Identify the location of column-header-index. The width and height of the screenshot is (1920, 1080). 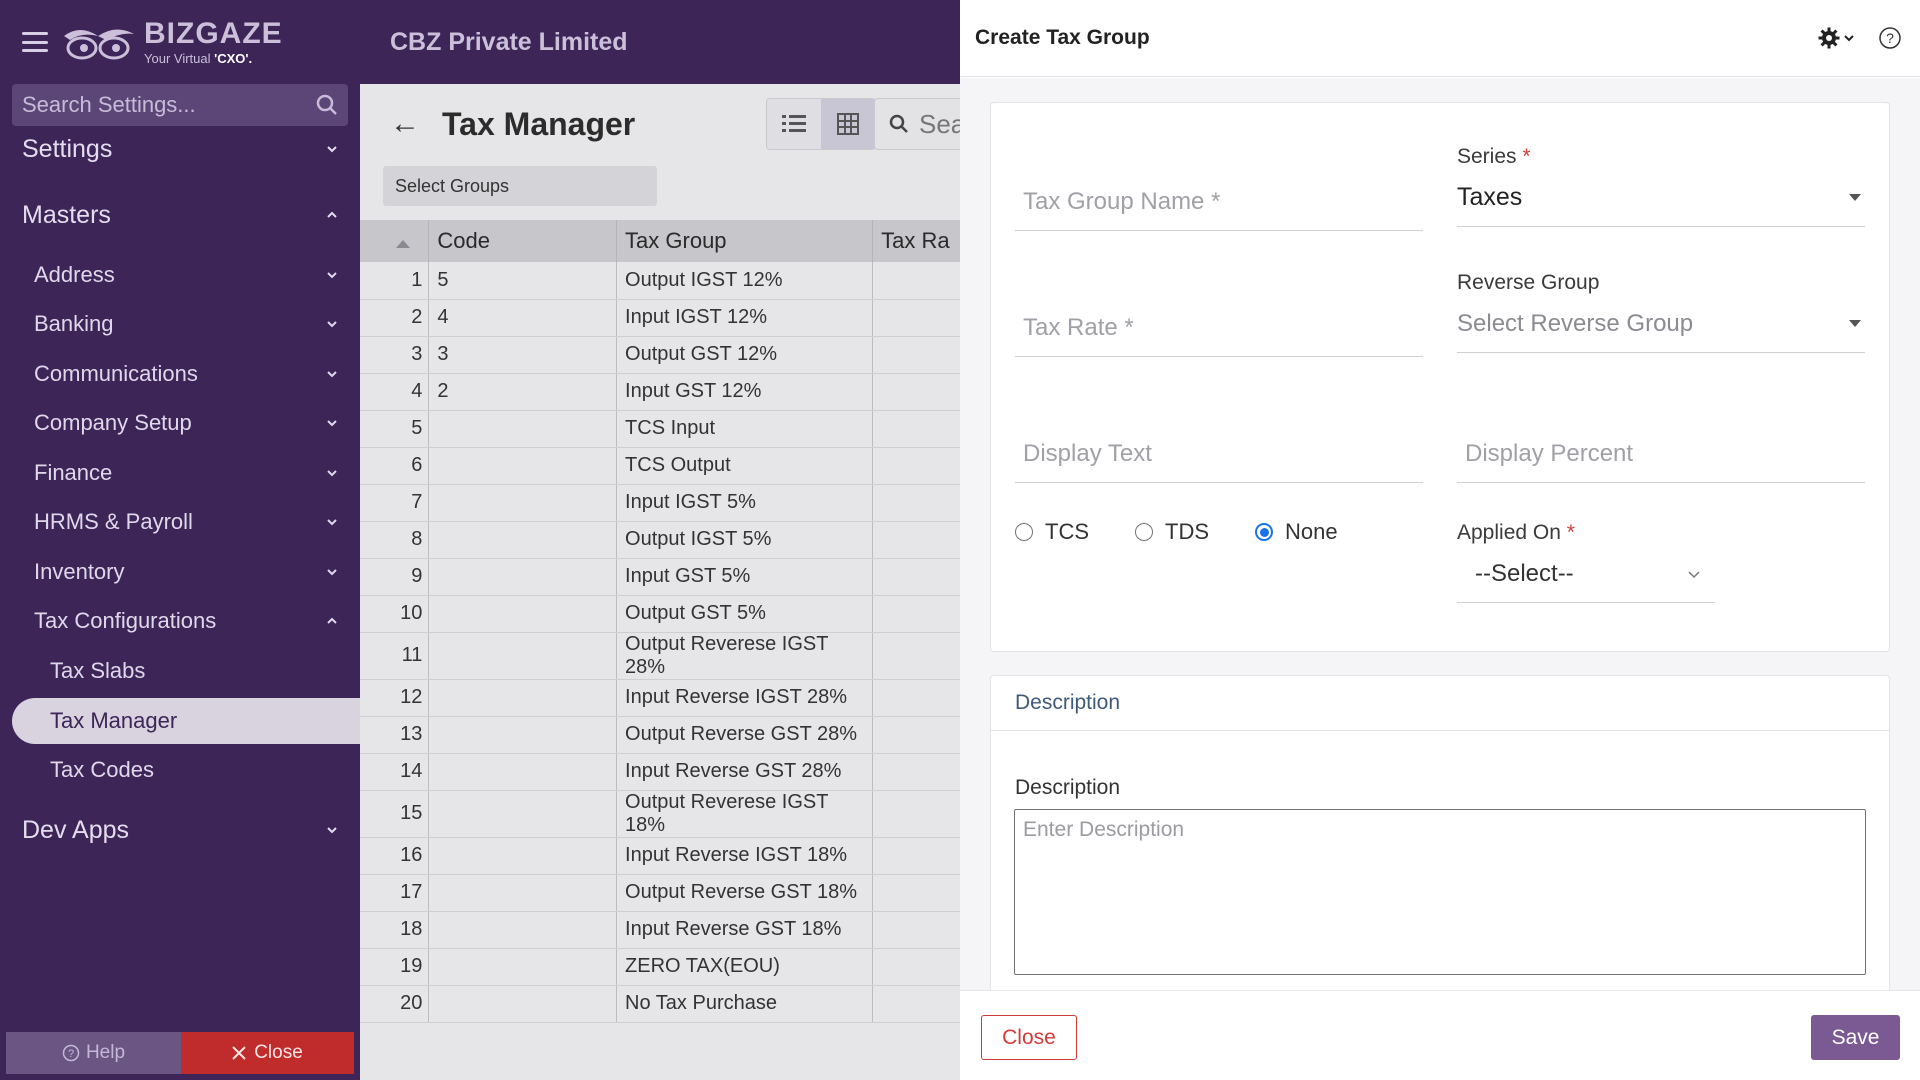
(395, 241).